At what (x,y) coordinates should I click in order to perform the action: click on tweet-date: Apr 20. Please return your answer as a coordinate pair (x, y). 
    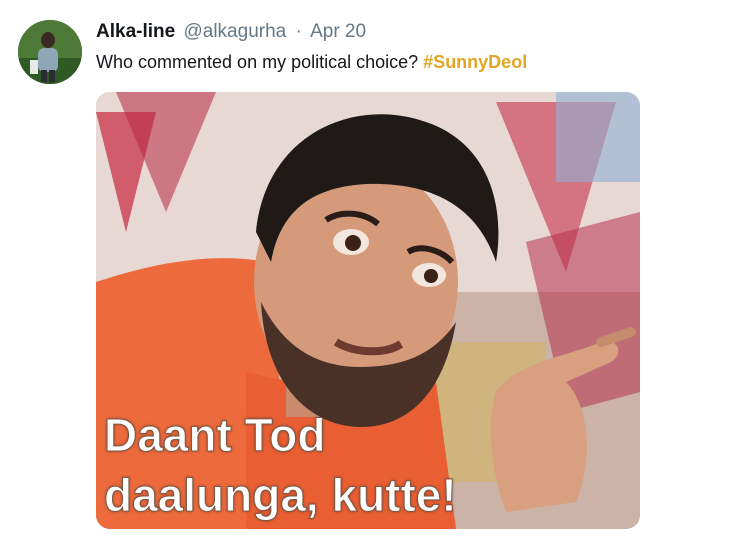
    Looking at the image, I should click on (338, 31).